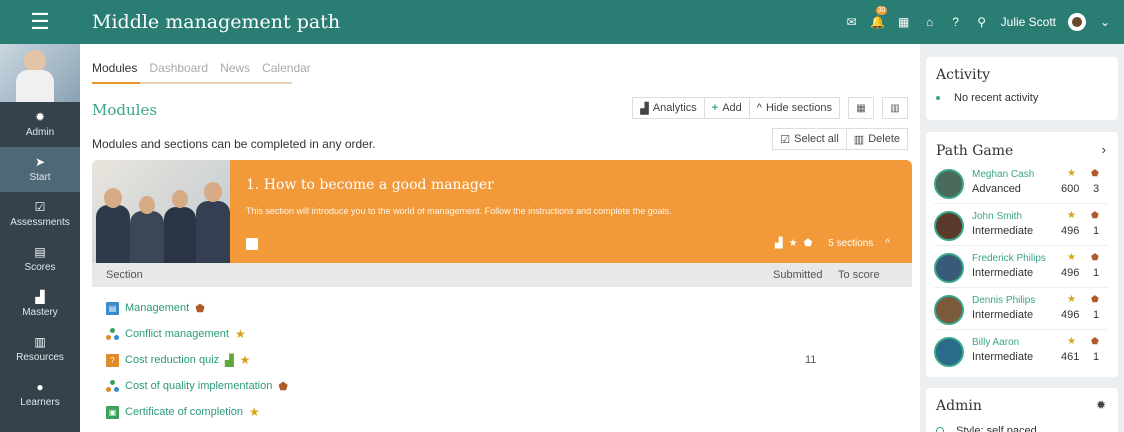 This screenshot has width=1124, height=432. I want to click on sidebar-item-resources: ▥ Resources, so click(40, 349).